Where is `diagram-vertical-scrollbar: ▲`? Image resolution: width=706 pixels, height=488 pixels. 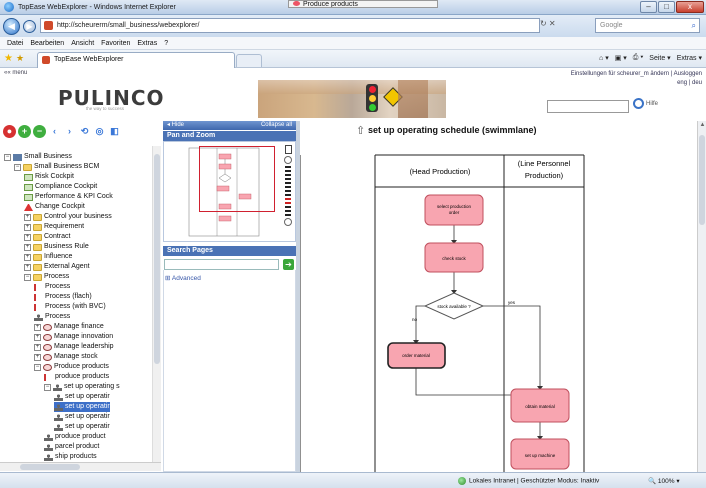
diagram-vertical-scrollbar: ▲ is located at coordinates (701, 296).